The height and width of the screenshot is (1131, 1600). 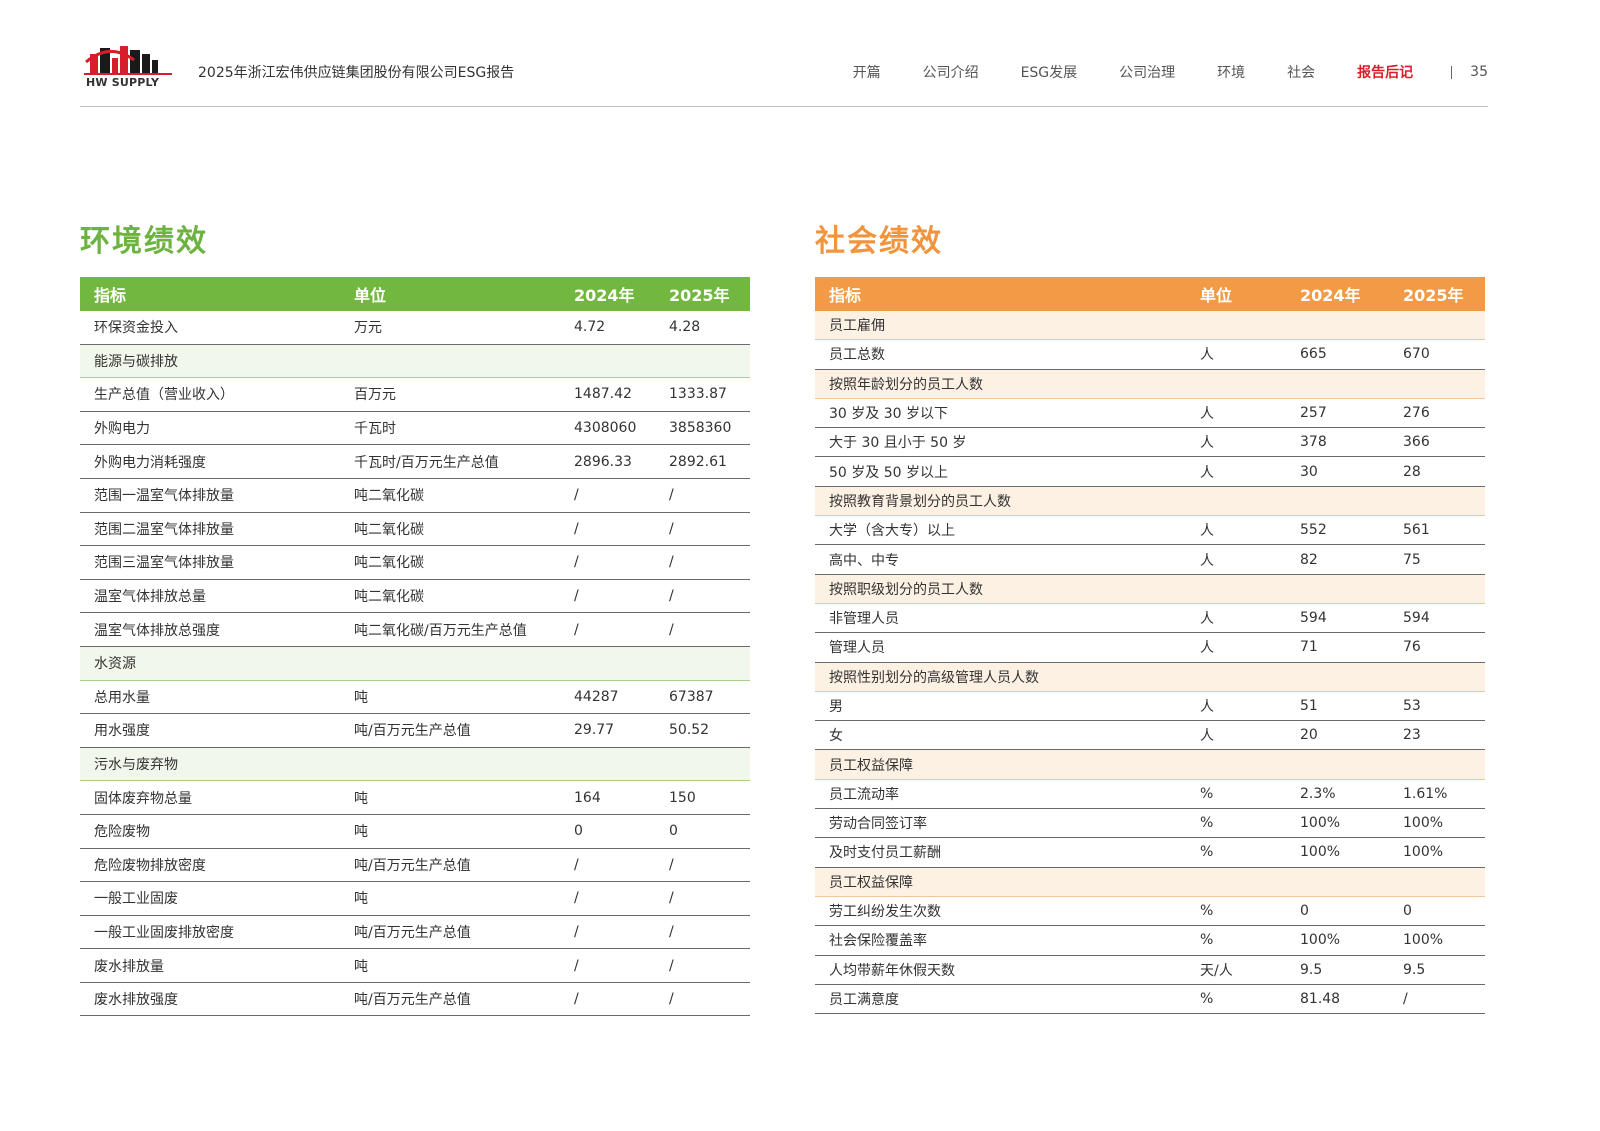 I want to click on cell-2024: 0, so click(x=1337, y=911).